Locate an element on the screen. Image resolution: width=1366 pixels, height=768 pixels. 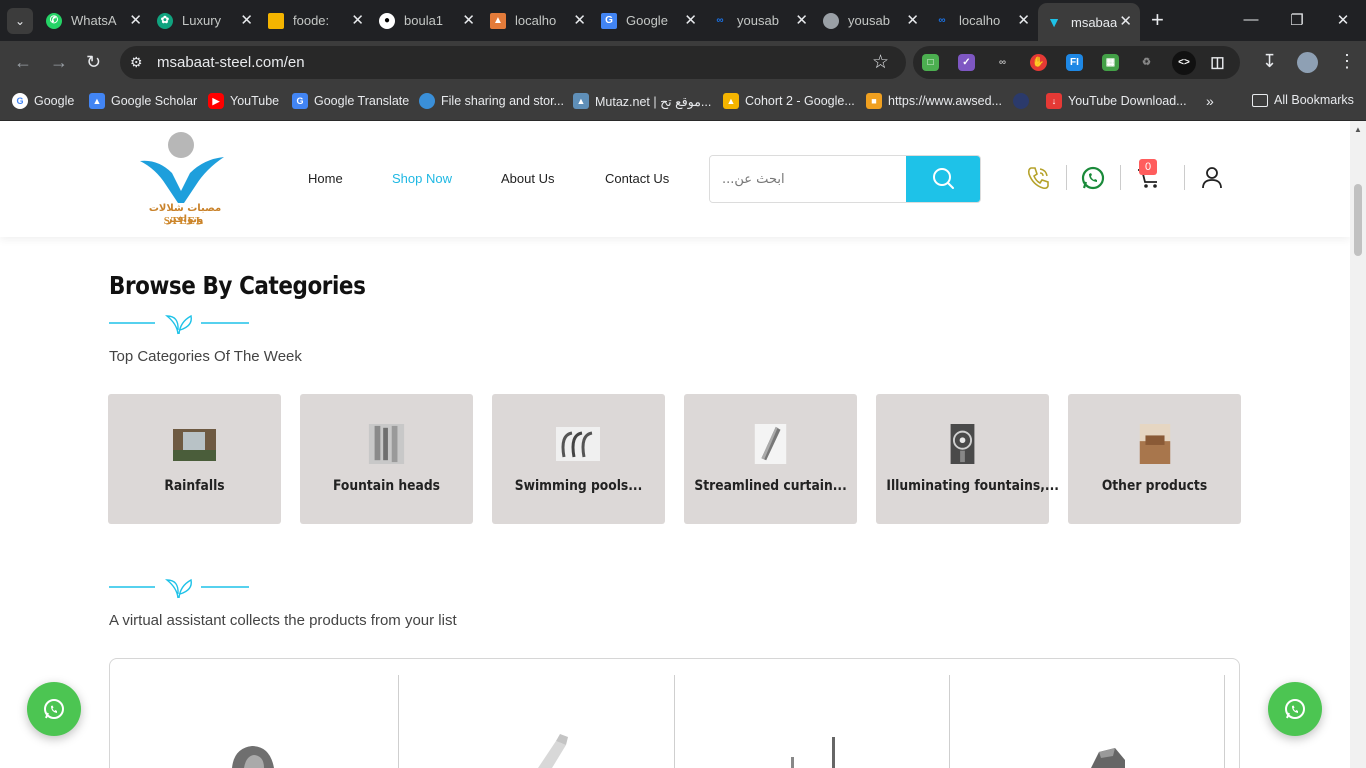
bookmark-google: G Google is located at coordinates (43, 101).